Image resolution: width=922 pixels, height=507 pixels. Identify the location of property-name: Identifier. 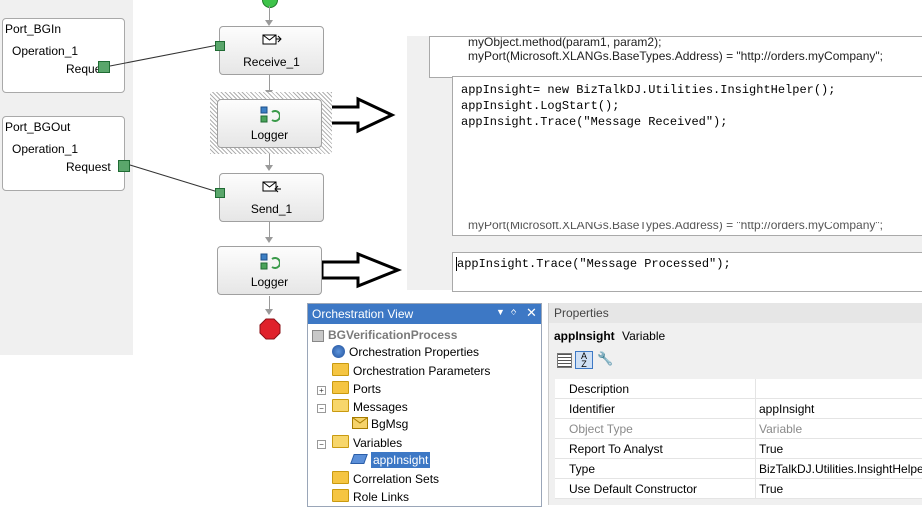
(592, 409).